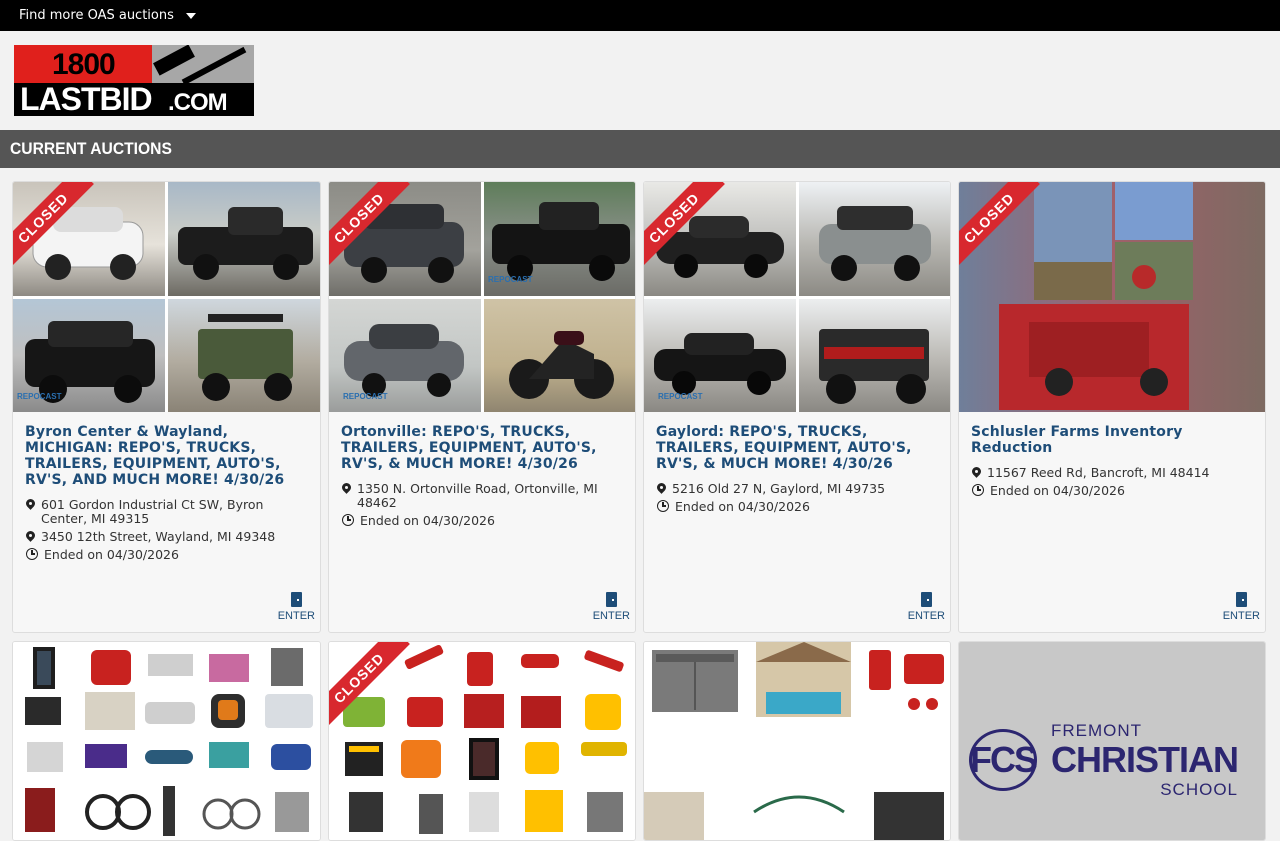  What do you see at coordinates (245, 243) in the screenshot?
I see `black-truck-image` at bounding box center [245, 243].